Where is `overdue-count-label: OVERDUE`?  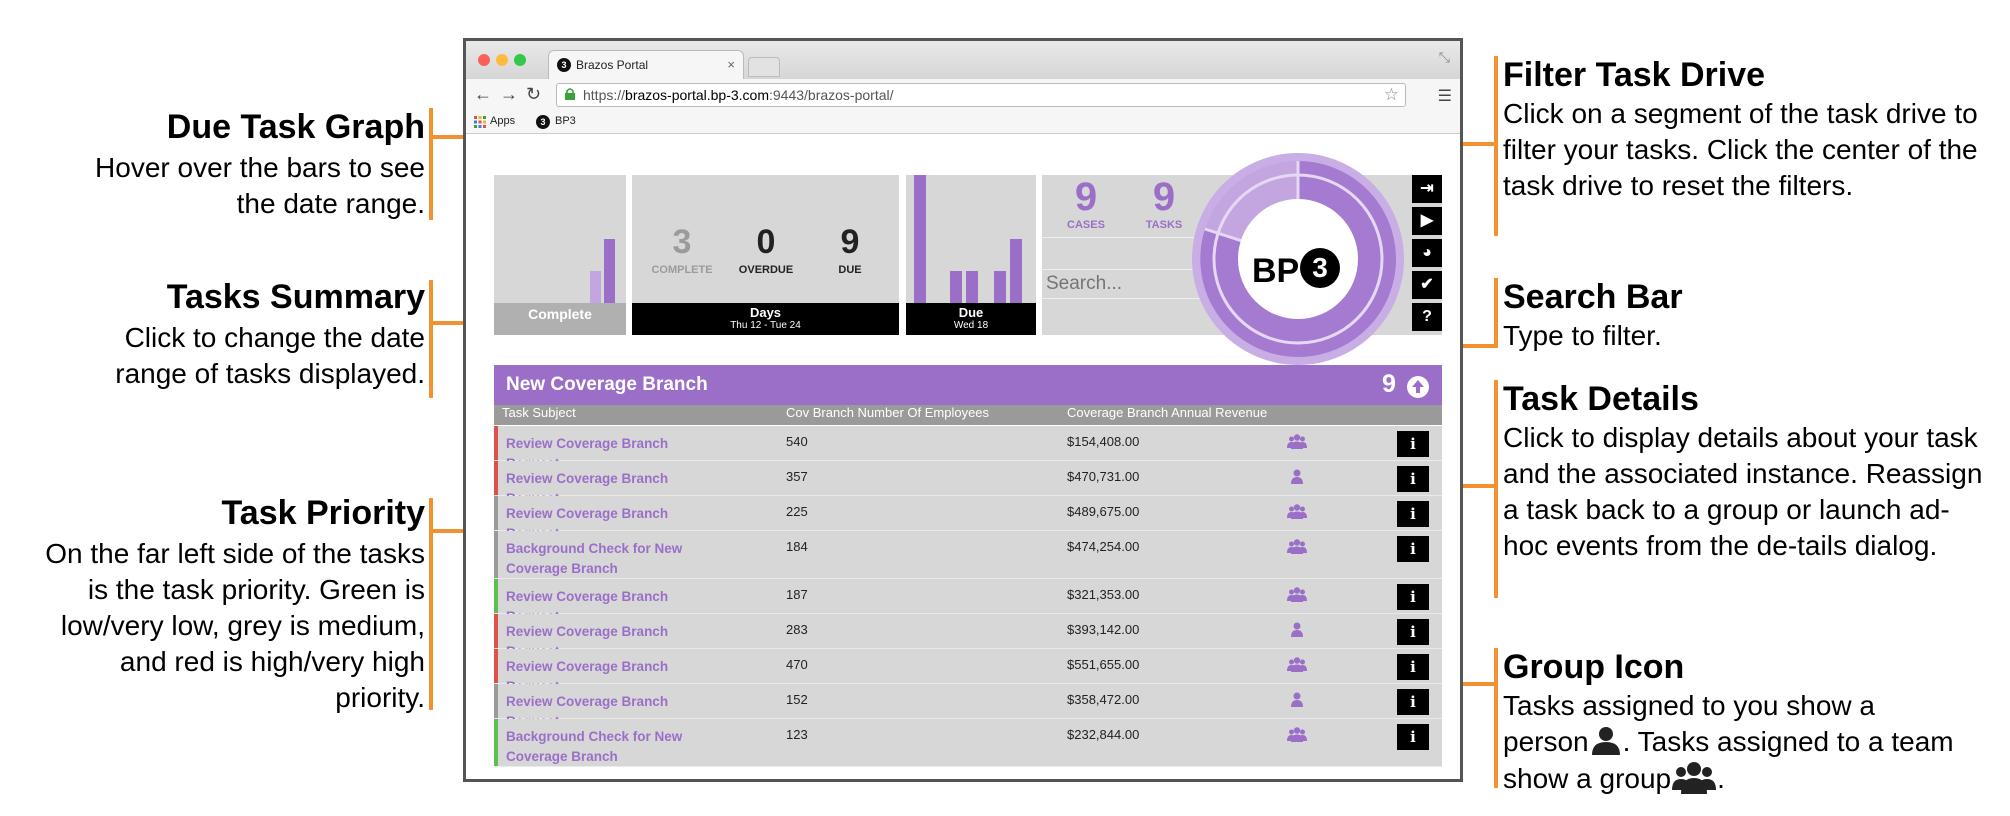 overdue-count-label: OVERDUE is located at coordinates (766, 270).